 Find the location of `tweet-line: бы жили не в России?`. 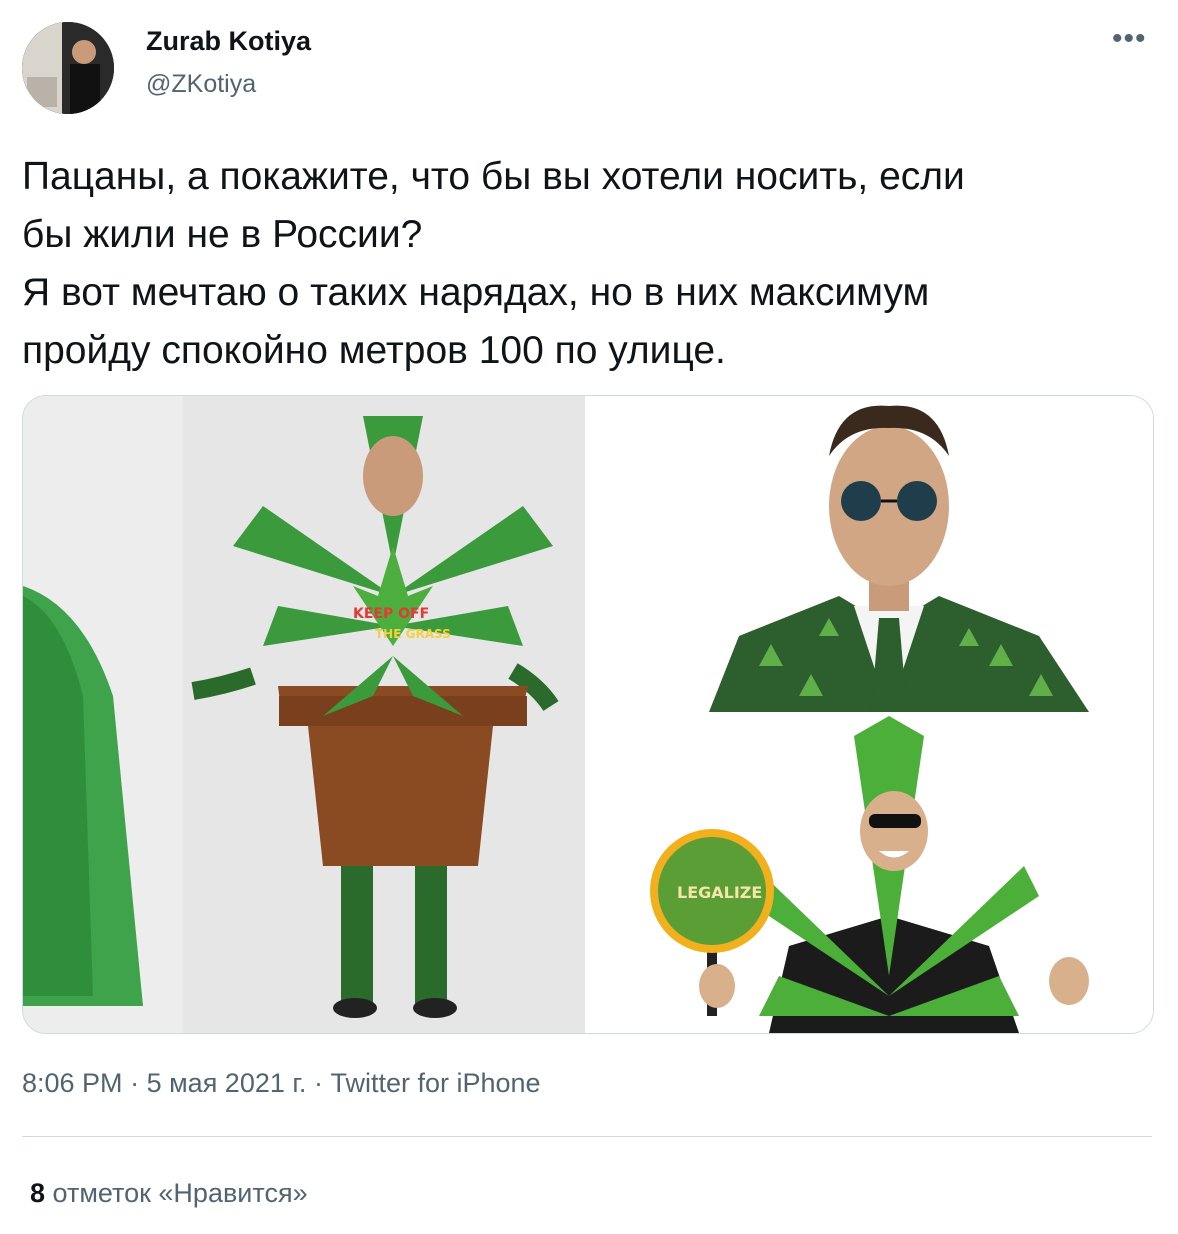

tweet-line: бы жили не в России? is located at coordinates (222, 234).